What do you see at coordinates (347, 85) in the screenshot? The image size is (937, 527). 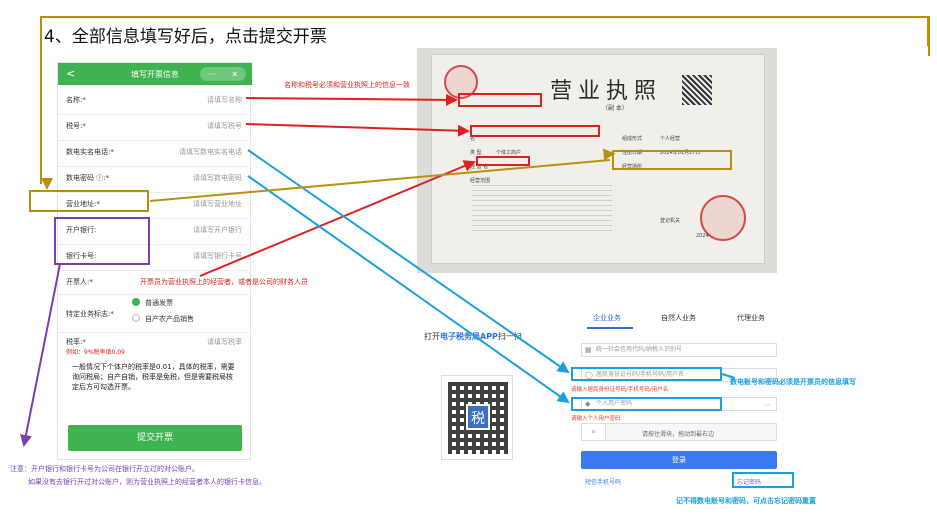 I see `name-tax-note: 名称和税号必须和营业执照上的信息一致` at bounding box center [347, 85].